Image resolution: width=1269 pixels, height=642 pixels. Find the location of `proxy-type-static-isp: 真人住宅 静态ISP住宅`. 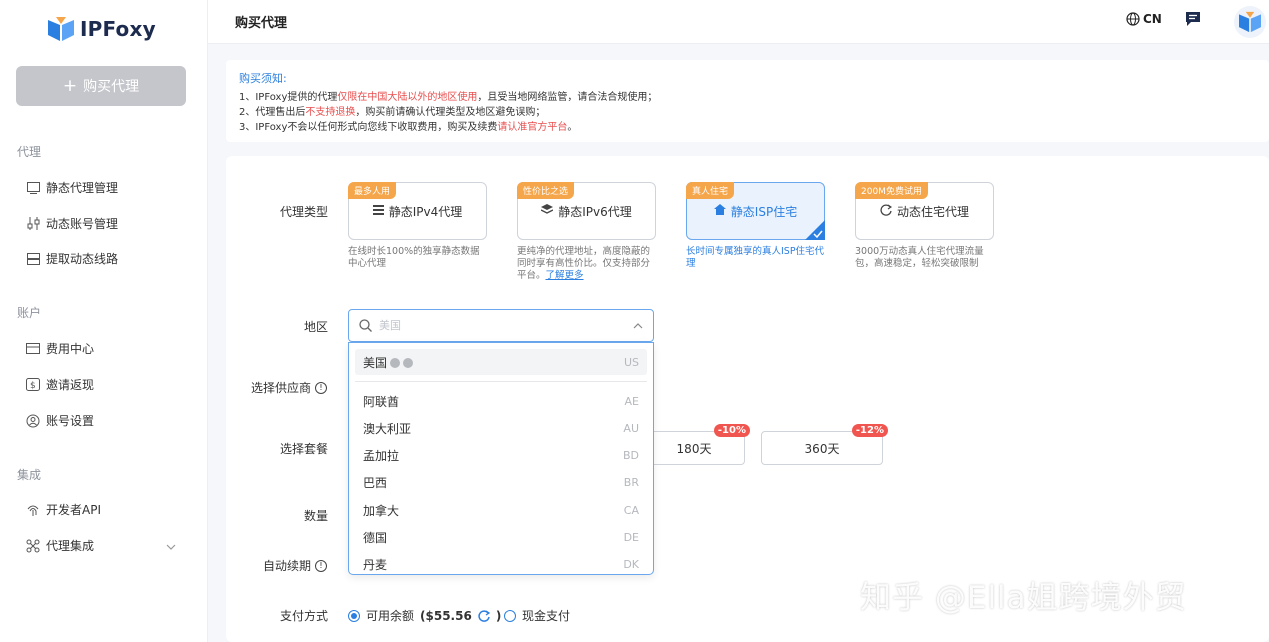

proxy-type-static-isp: 真人住宅 静态ISP住宅 is located at coordinates (755, 211).